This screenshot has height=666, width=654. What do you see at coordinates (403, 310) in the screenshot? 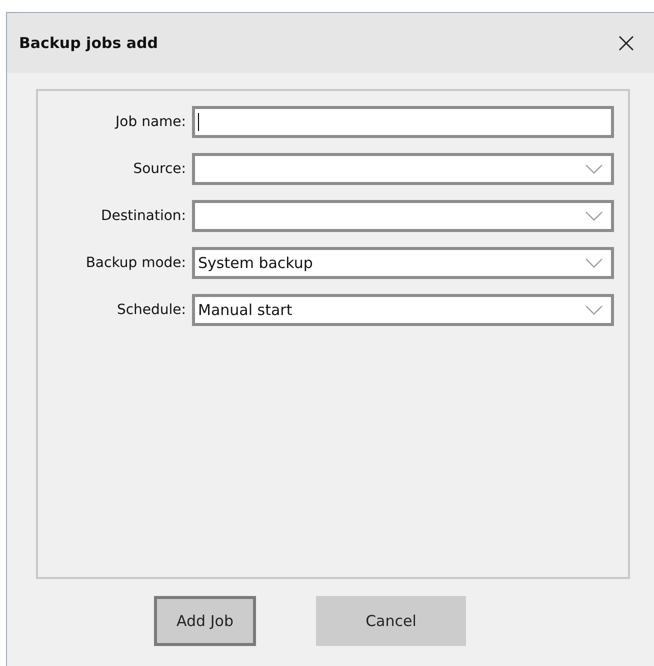
I see `dropdown-field: Manual start` at bounding box center [403, 310].